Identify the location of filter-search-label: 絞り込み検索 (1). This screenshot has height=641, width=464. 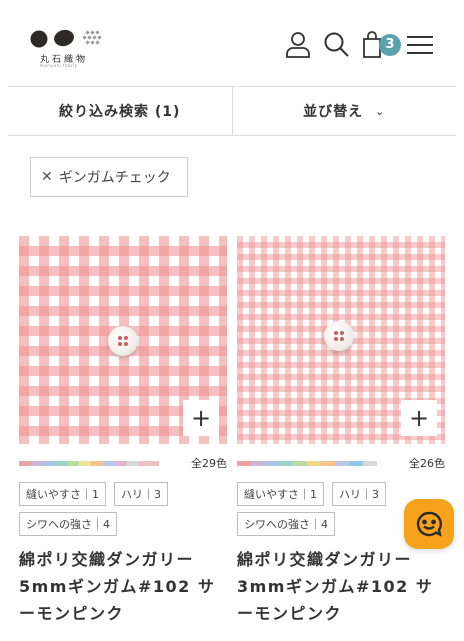
(120, 112).